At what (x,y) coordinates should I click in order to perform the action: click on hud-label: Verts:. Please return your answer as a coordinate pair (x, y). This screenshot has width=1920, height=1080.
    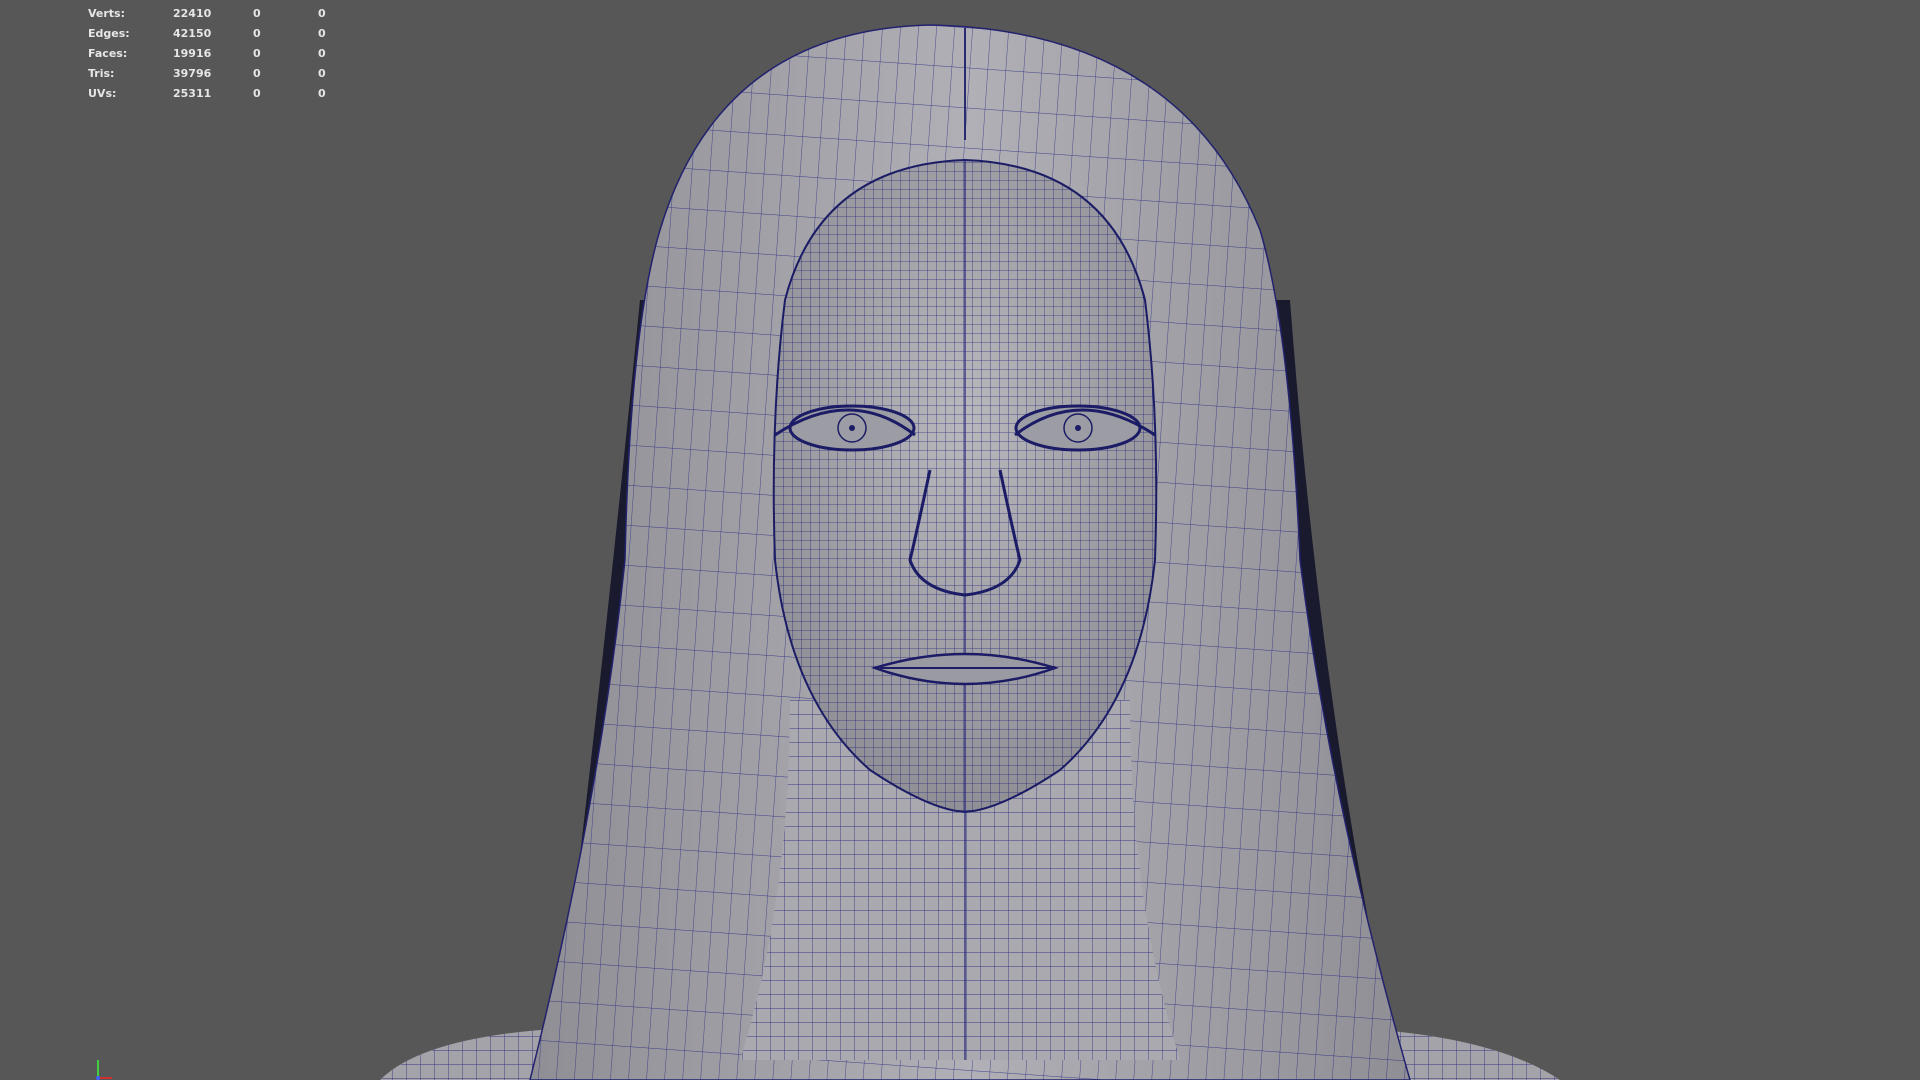
    Looking at the image, I should click on (107, 13).